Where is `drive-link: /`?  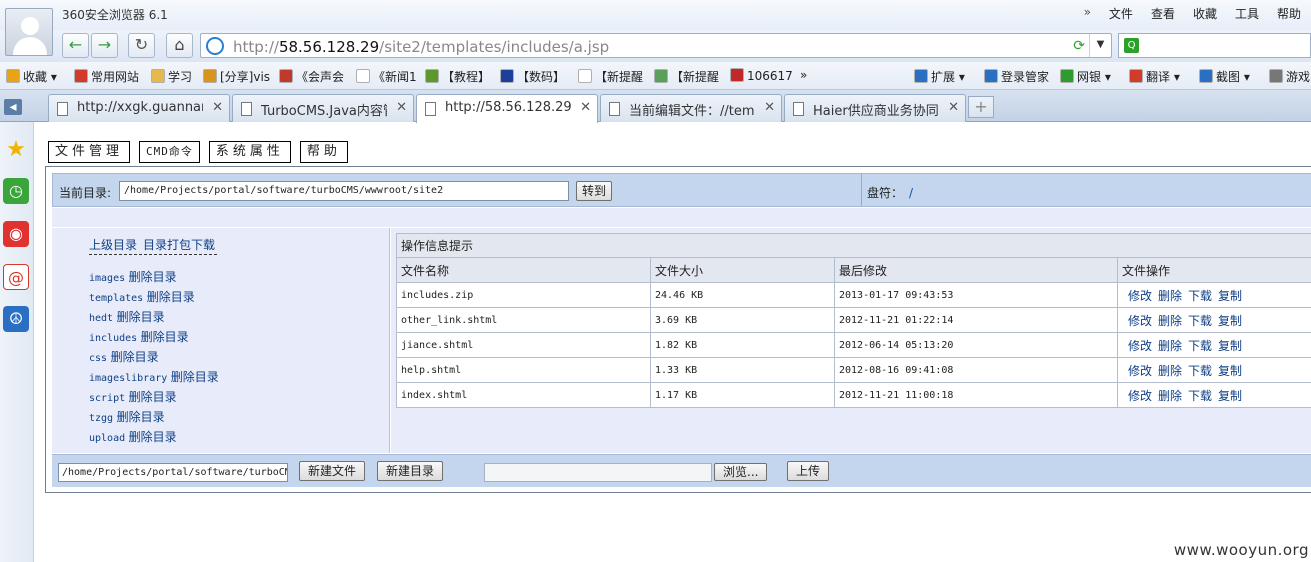 drive-link: / is located at coordinates (911, 193).